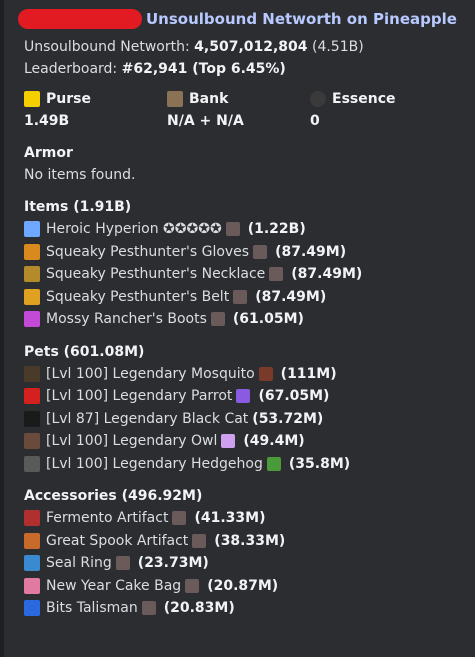 This screenshot has height=657, width=475. I want to click on items-row-name: Squeaky Pesthunter's Necklace, so click(156, 274).